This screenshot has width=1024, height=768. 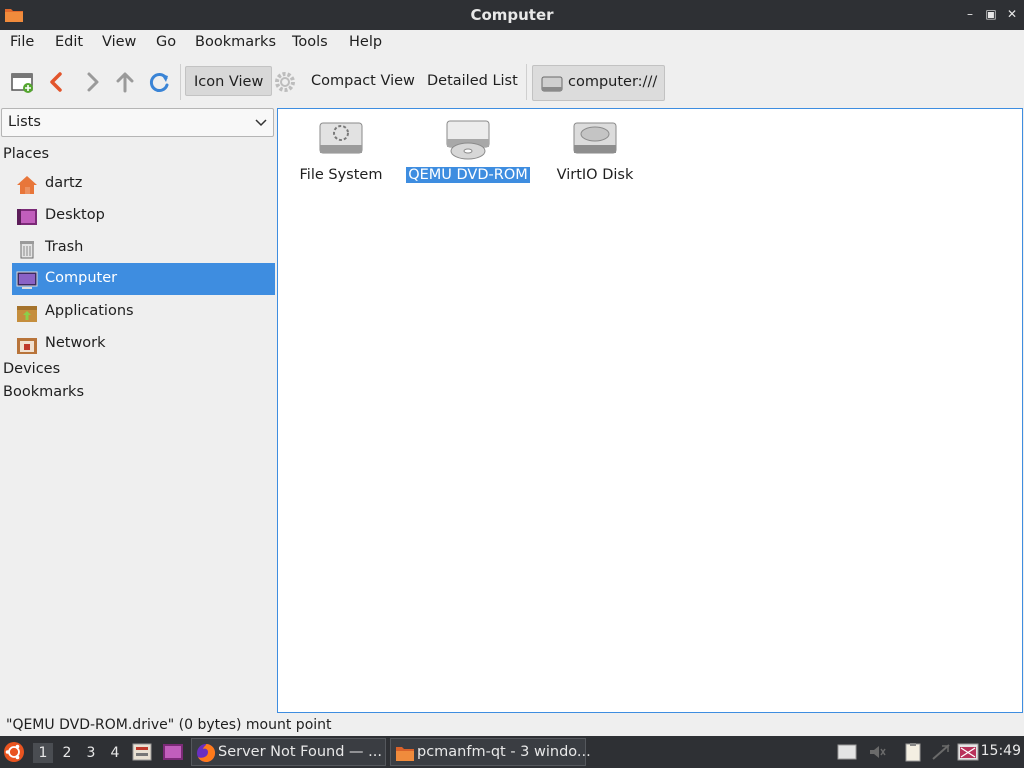 I want to click on back-button, so click(x=57, y=82).